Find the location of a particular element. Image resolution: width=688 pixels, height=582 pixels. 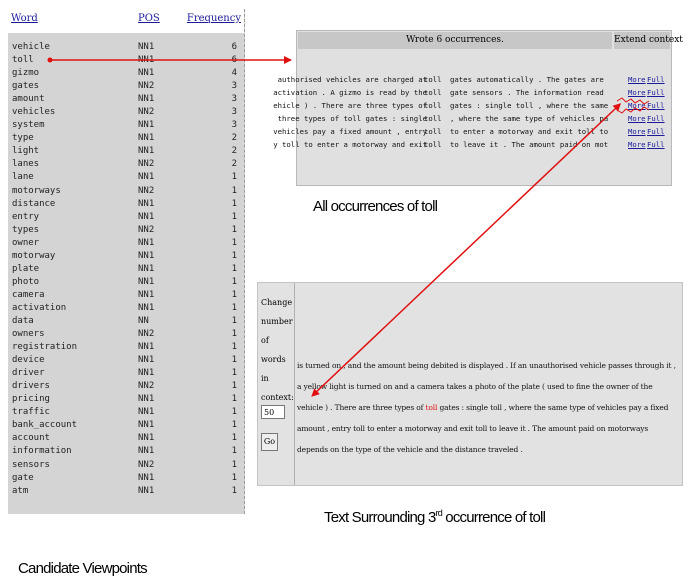

occurrence-right-context: to enter a motorway and exit toll to is located at coordinates (529, 131).